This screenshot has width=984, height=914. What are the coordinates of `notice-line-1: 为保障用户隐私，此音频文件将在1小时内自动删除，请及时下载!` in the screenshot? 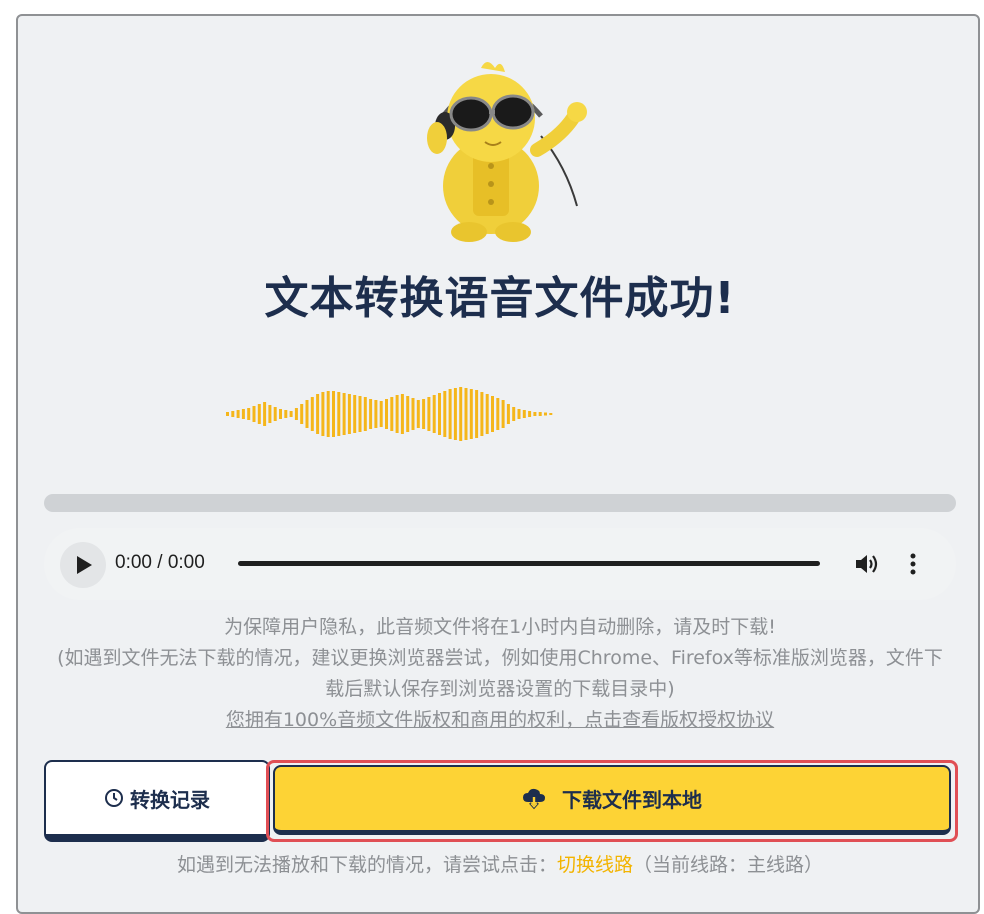 It's located at (500, 627).